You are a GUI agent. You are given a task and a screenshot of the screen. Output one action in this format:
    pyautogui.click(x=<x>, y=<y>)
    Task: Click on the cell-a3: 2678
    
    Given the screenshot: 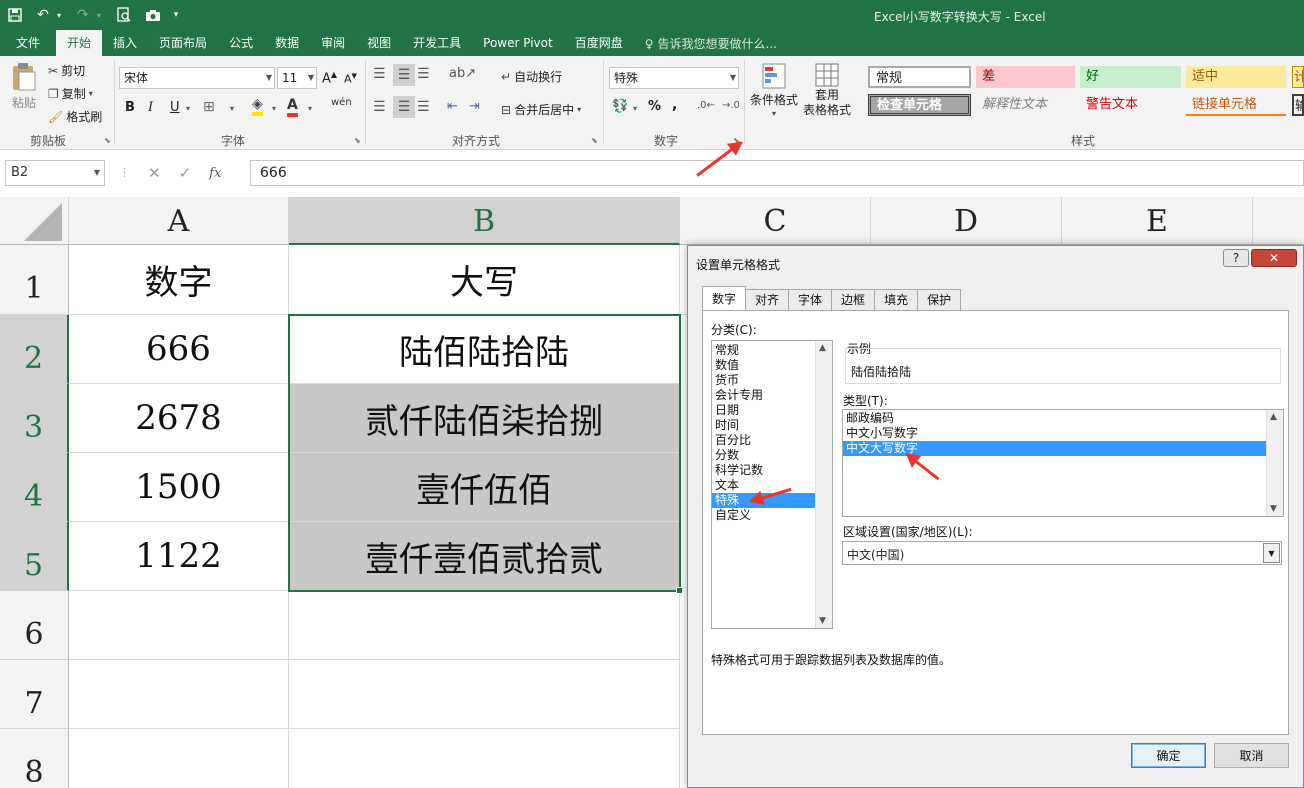 What is the action you would take?
    pyautogui.click(x=179, y=418)
    